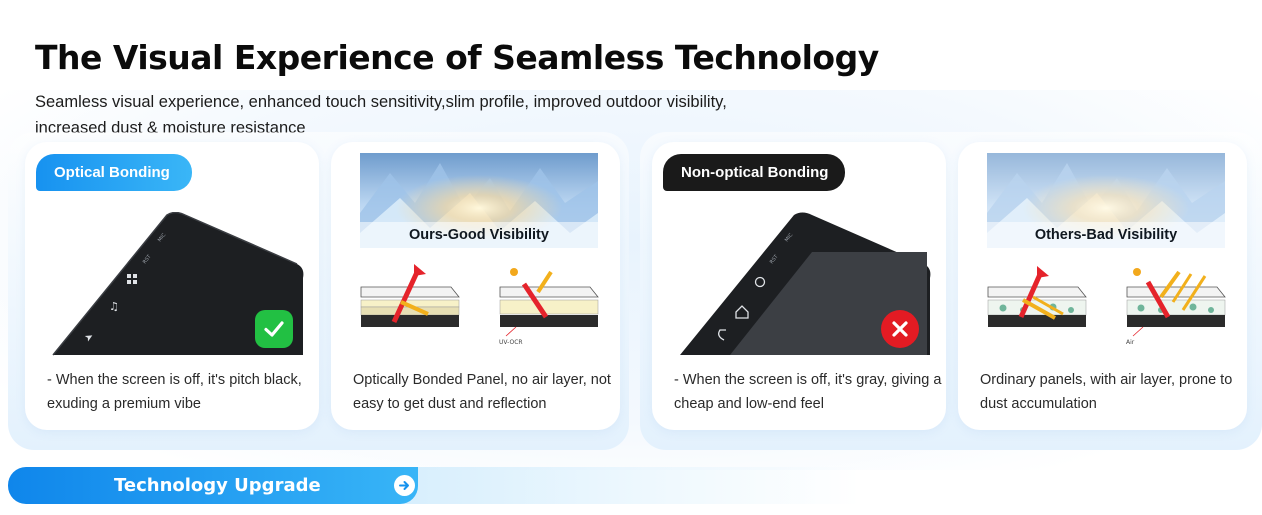  Describe the element at coordinates (479, 235) in the screenshot. I see `good-visibility-caption: Ours-Good Visibility` at that location.